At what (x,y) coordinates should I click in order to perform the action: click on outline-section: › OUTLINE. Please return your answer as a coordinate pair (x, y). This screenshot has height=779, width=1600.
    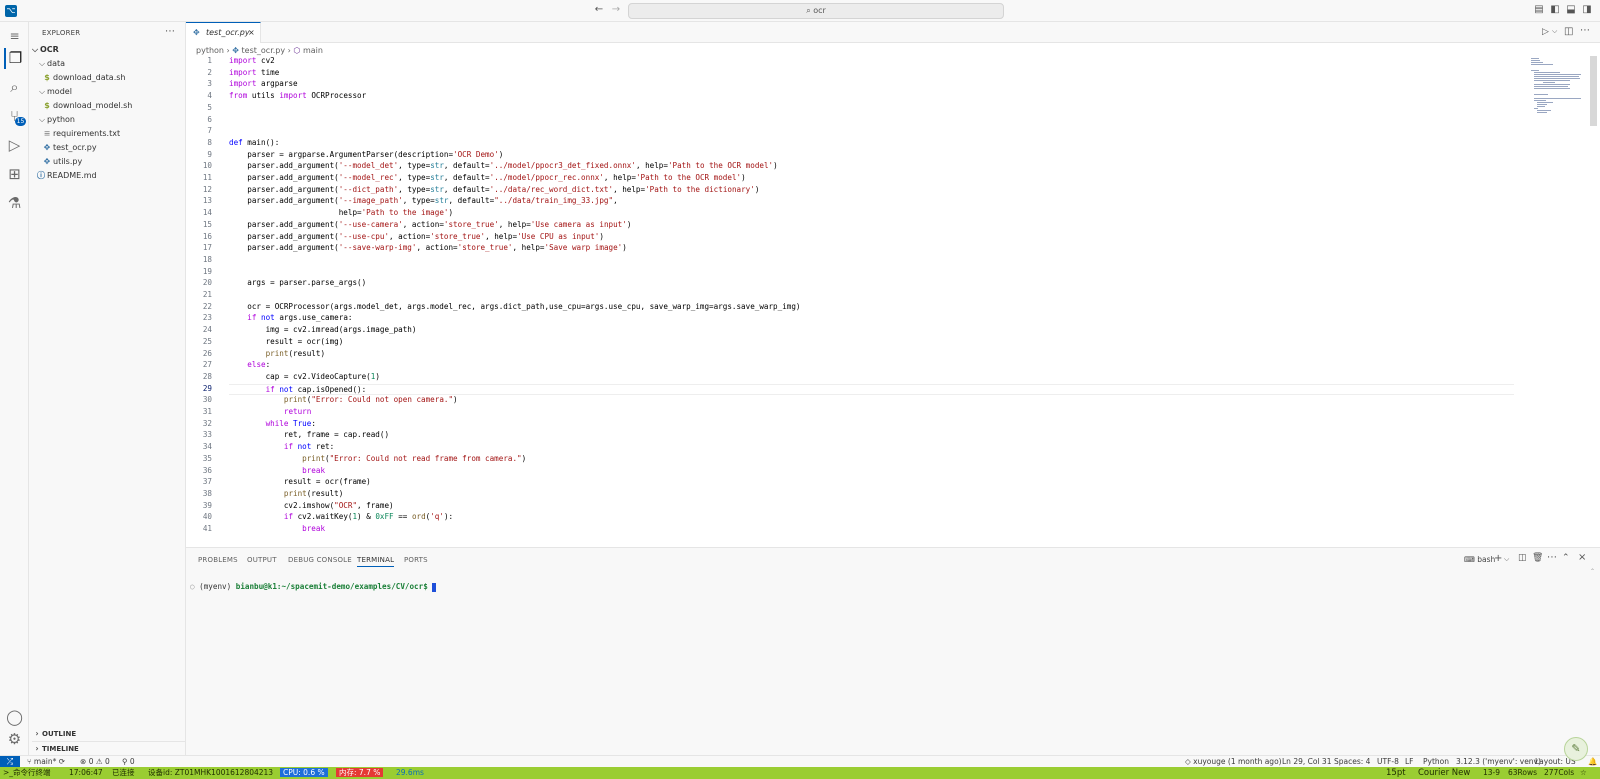
    Looking at the image, I should click on (54, 734).